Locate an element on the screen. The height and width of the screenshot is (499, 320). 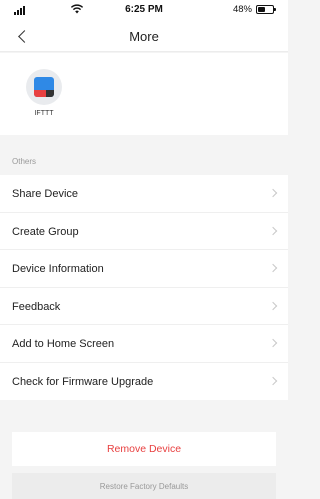
battery-percent: 48% is located at coordinates (242, 9).